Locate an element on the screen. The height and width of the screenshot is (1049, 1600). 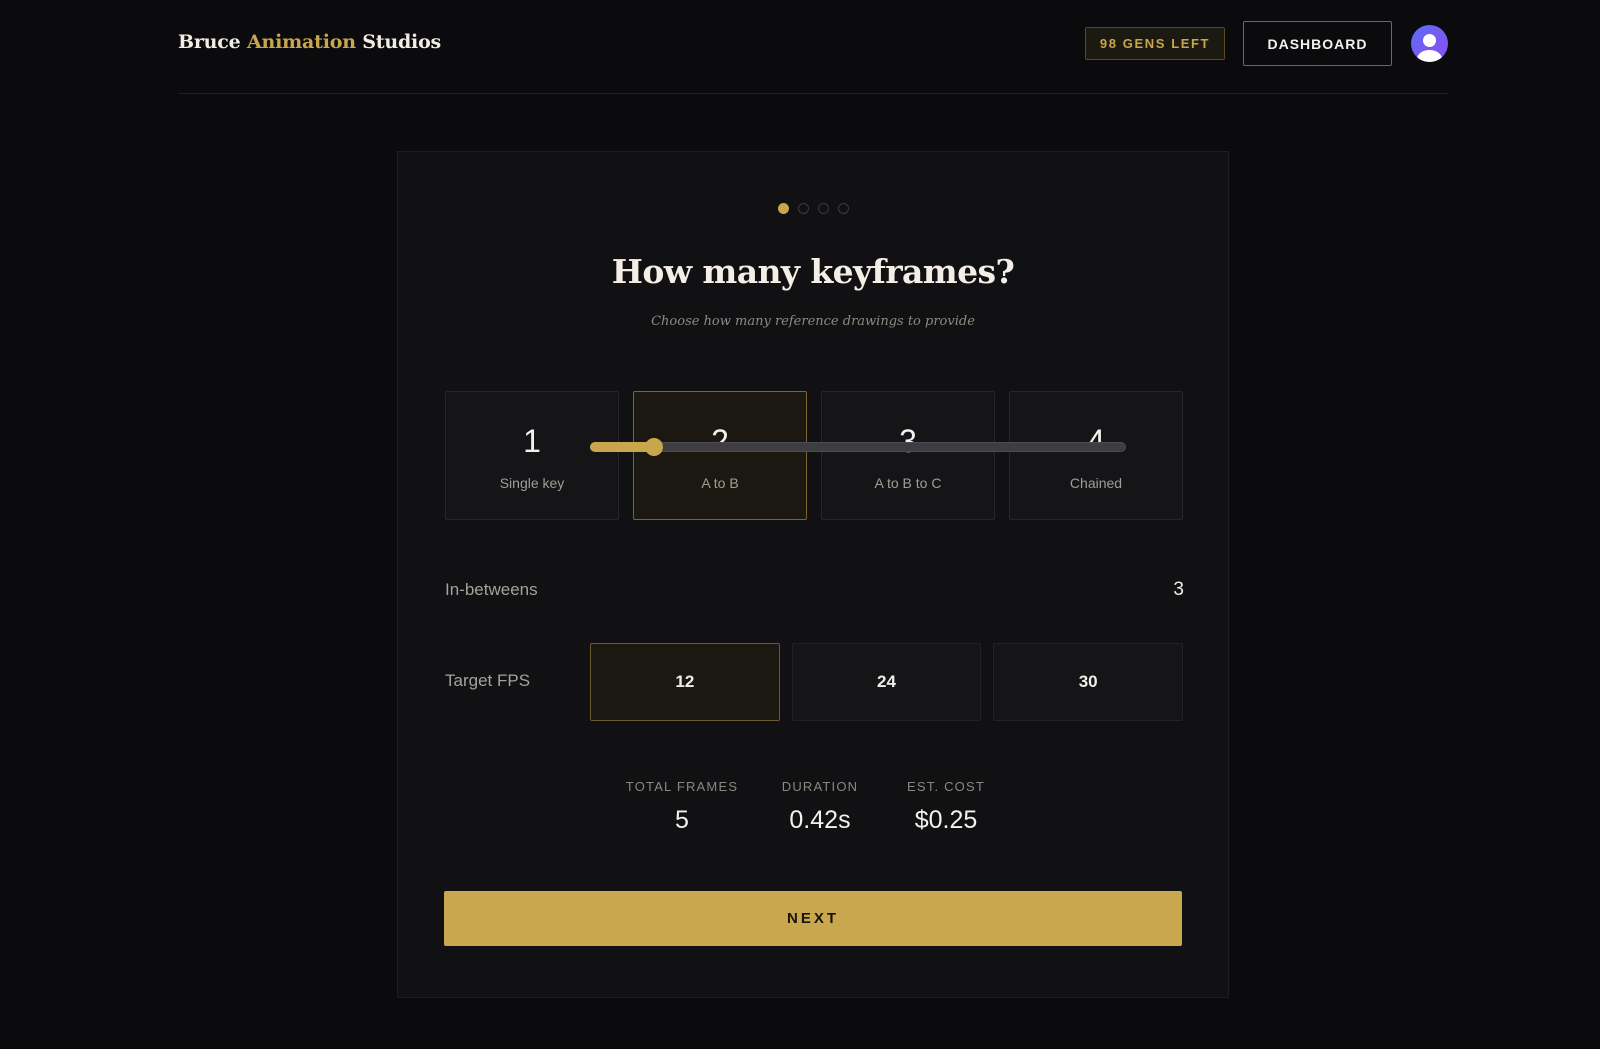
slider-thumb is located at coordinates (654, 447).